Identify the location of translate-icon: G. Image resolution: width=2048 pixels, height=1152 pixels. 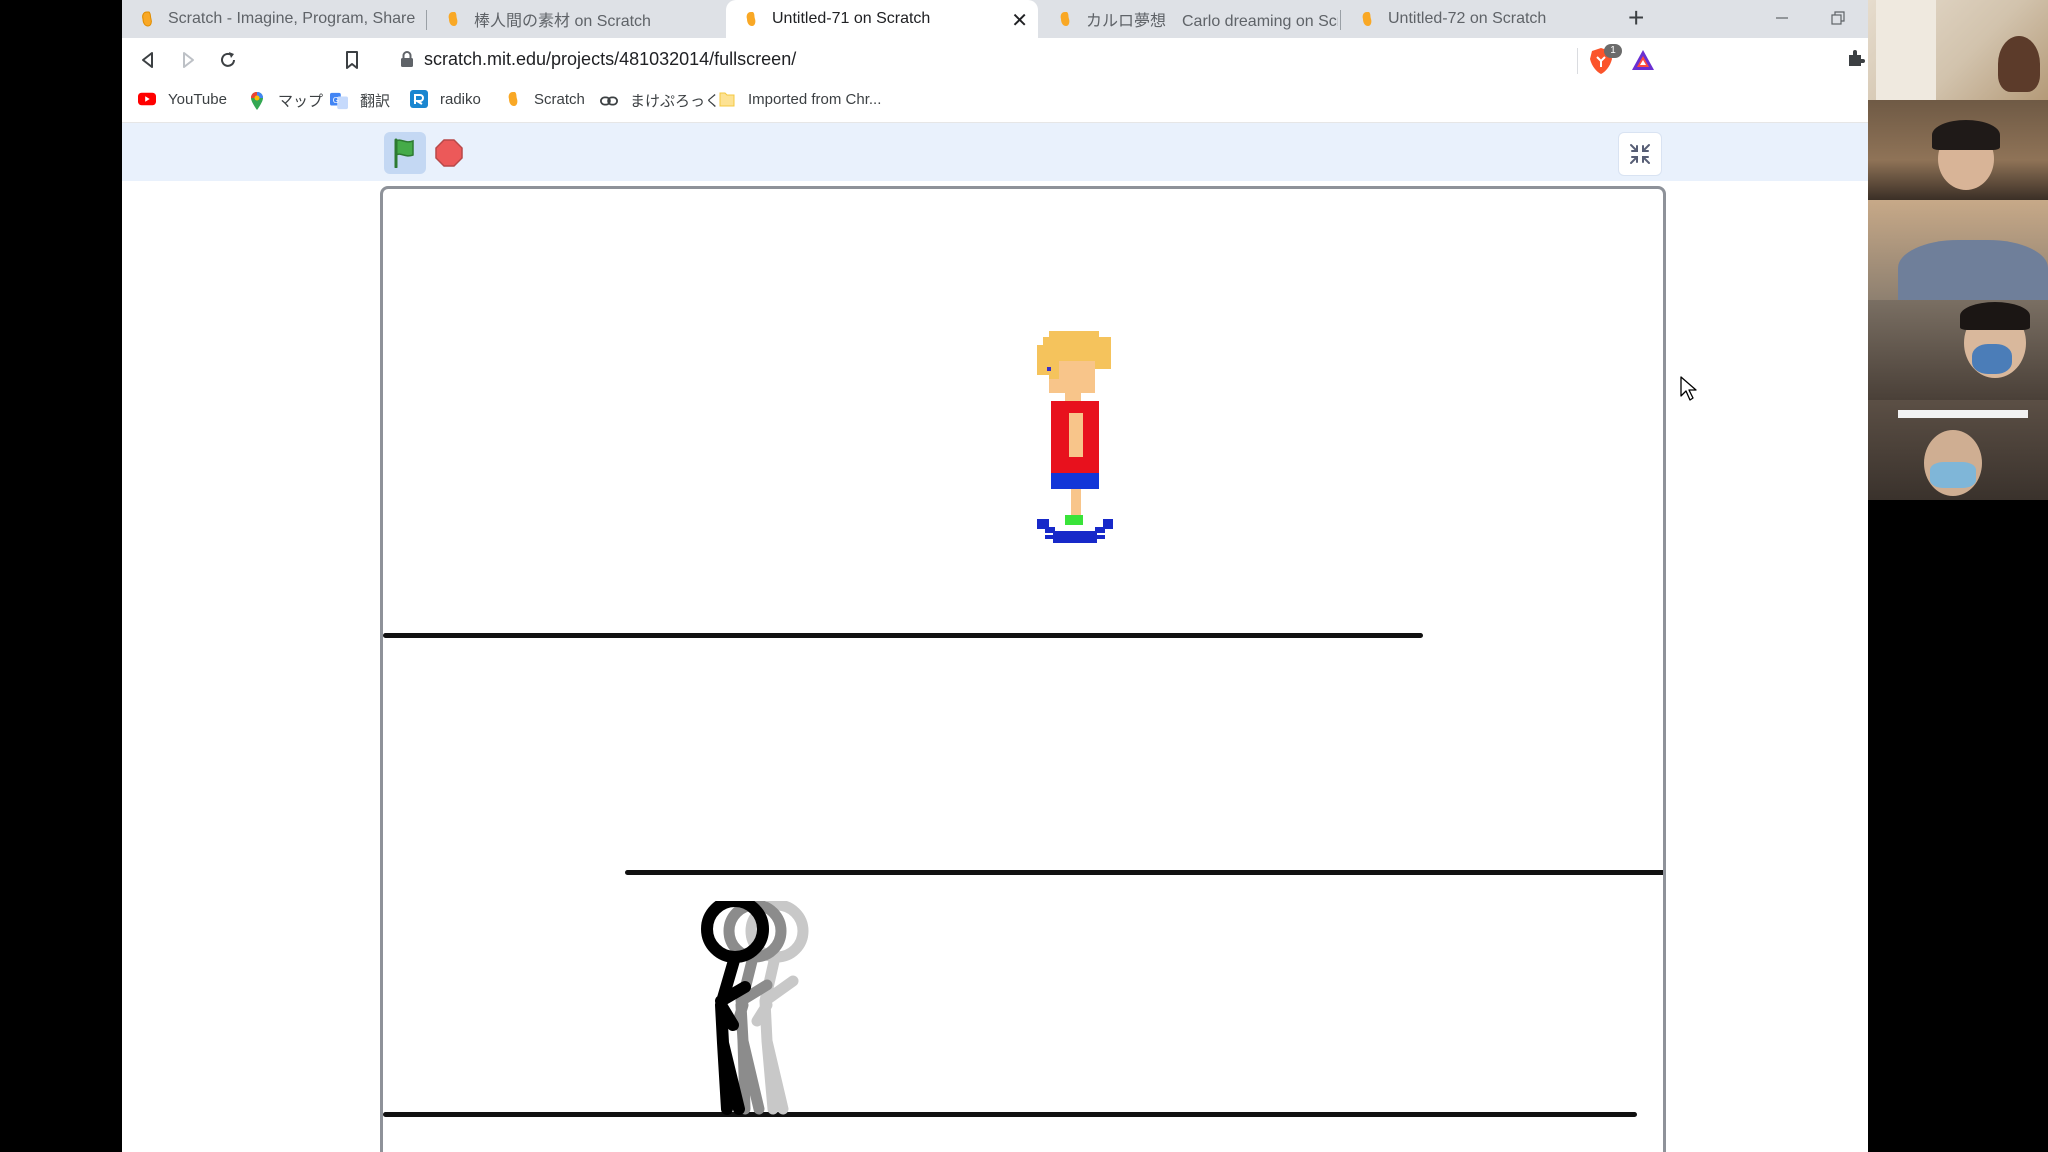
(339, 100).